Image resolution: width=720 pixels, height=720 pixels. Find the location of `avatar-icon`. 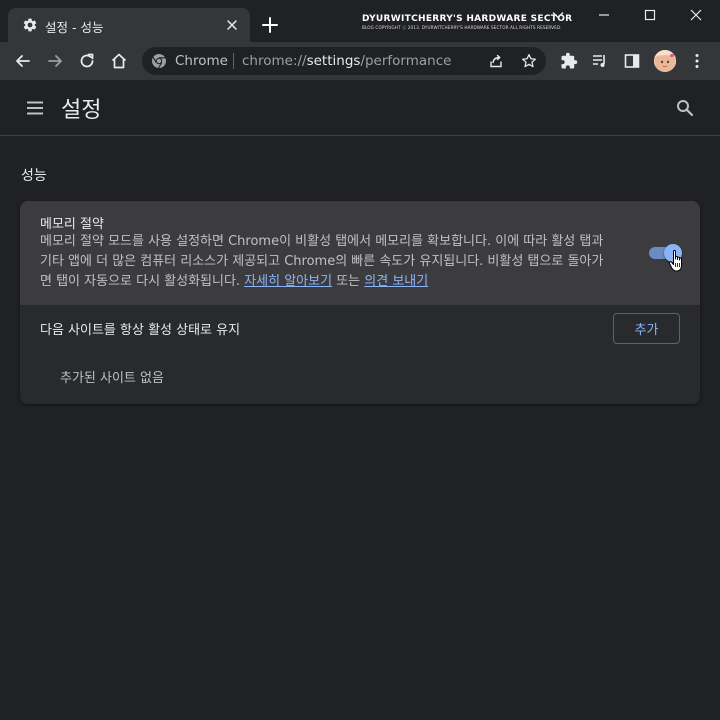

avatar-icon is located at coordinates (665, 61).